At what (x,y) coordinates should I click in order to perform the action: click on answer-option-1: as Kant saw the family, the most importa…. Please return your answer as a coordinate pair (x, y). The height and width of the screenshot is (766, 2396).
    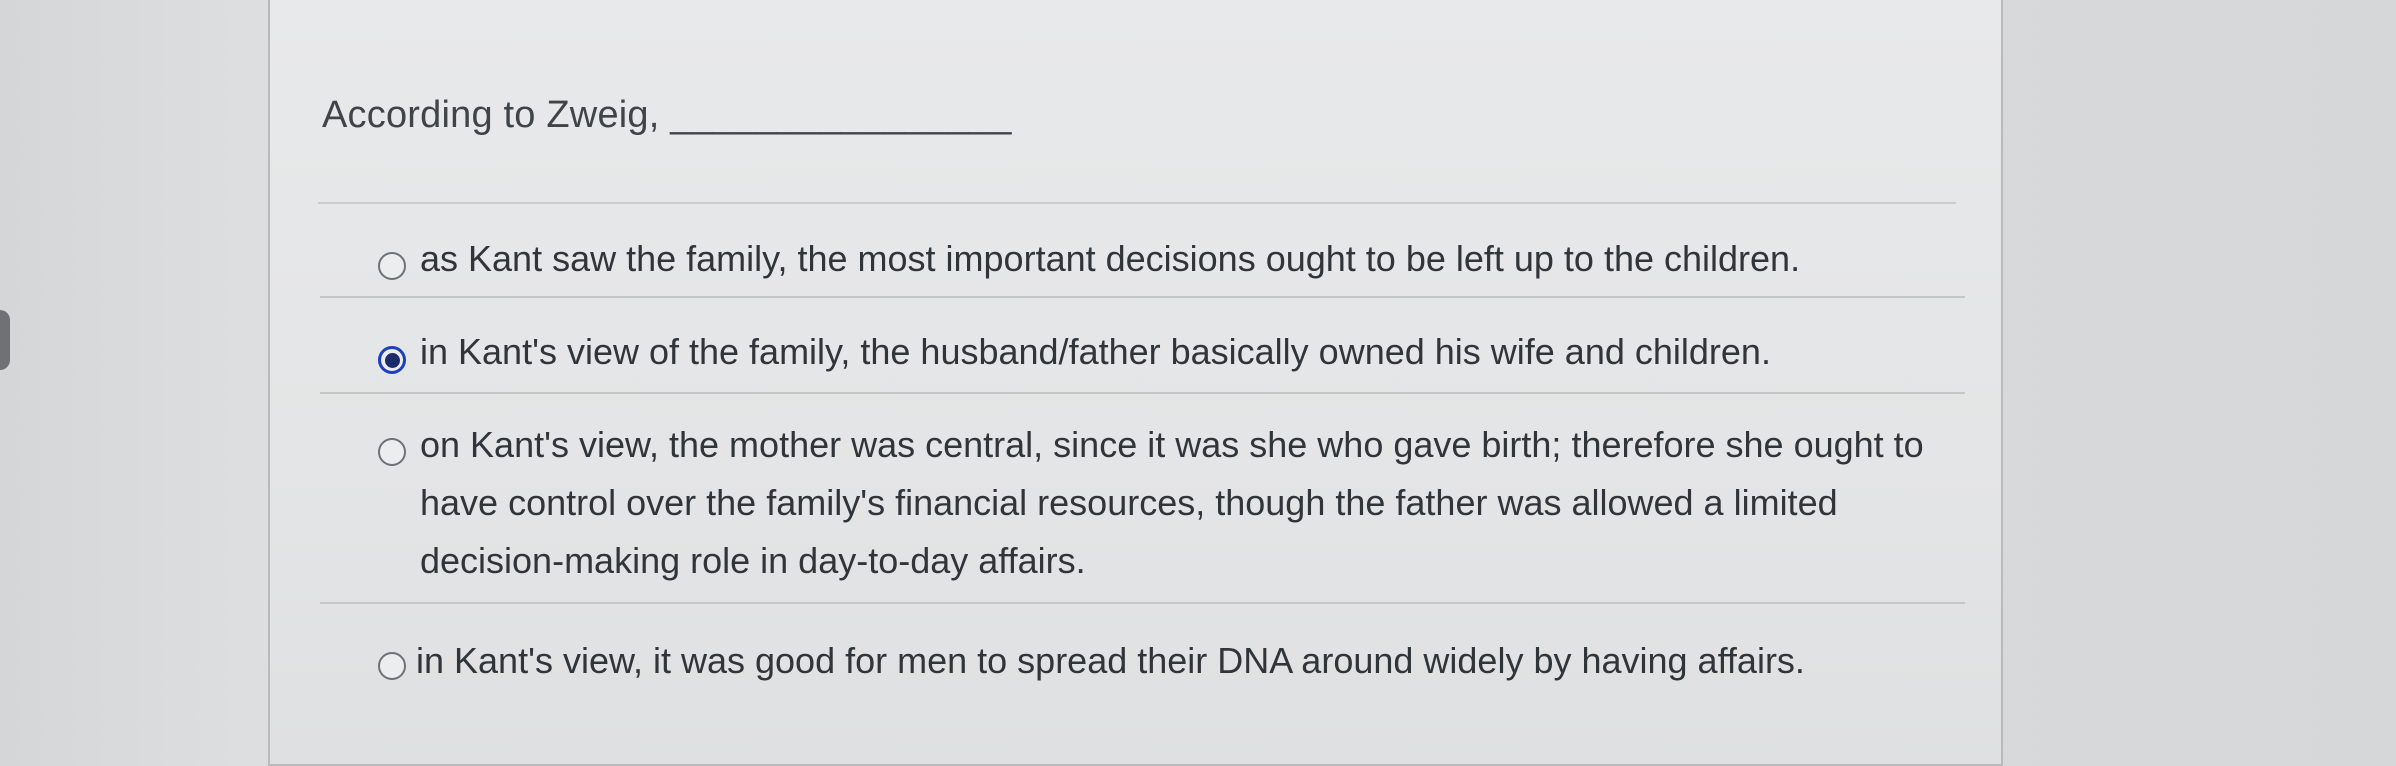
    Looking at the image, I should click on (1138, 260).